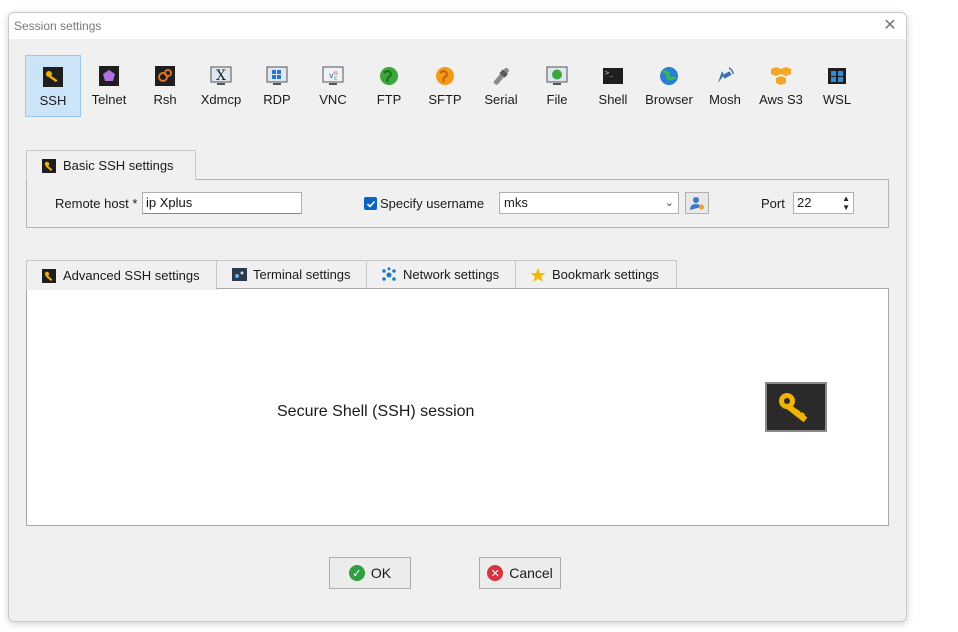 The image size is (958, 632). Describe the element at coordinates (457, 26) in the screenshot. I see `title-bar: Session settings ✕` at that location.